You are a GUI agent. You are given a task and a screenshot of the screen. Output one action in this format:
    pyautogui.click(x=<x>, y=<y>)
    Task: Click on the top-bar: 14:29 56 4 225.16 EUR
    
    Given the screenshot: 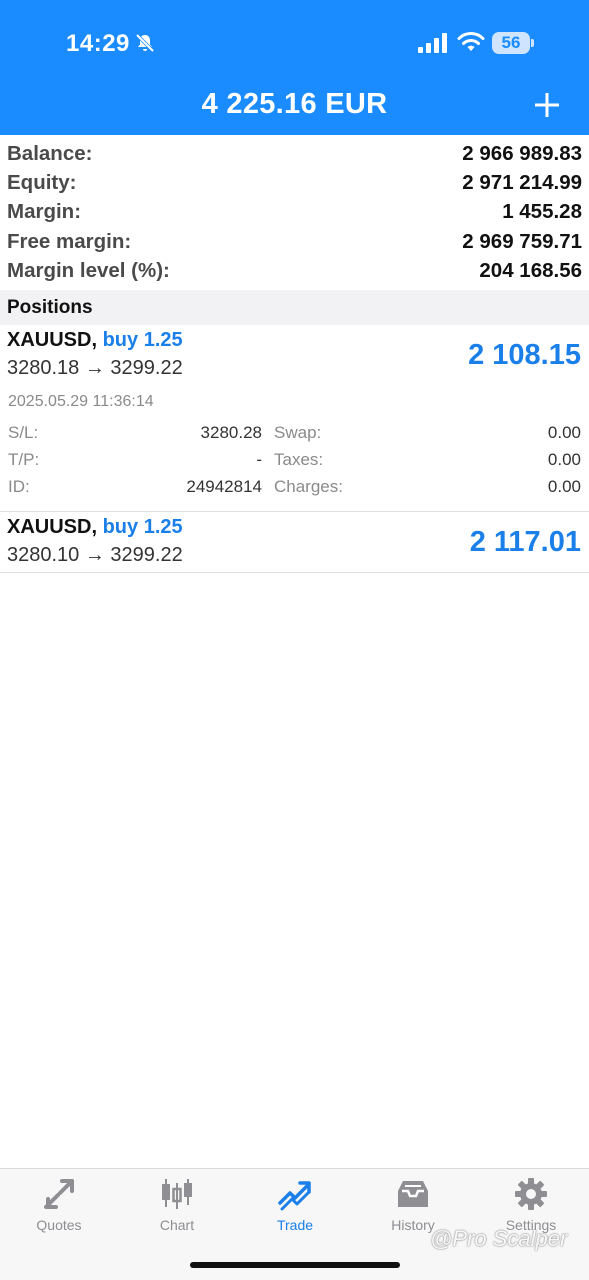 What is the action you would take?
    pyautogui.click(x=294, y=67)
    